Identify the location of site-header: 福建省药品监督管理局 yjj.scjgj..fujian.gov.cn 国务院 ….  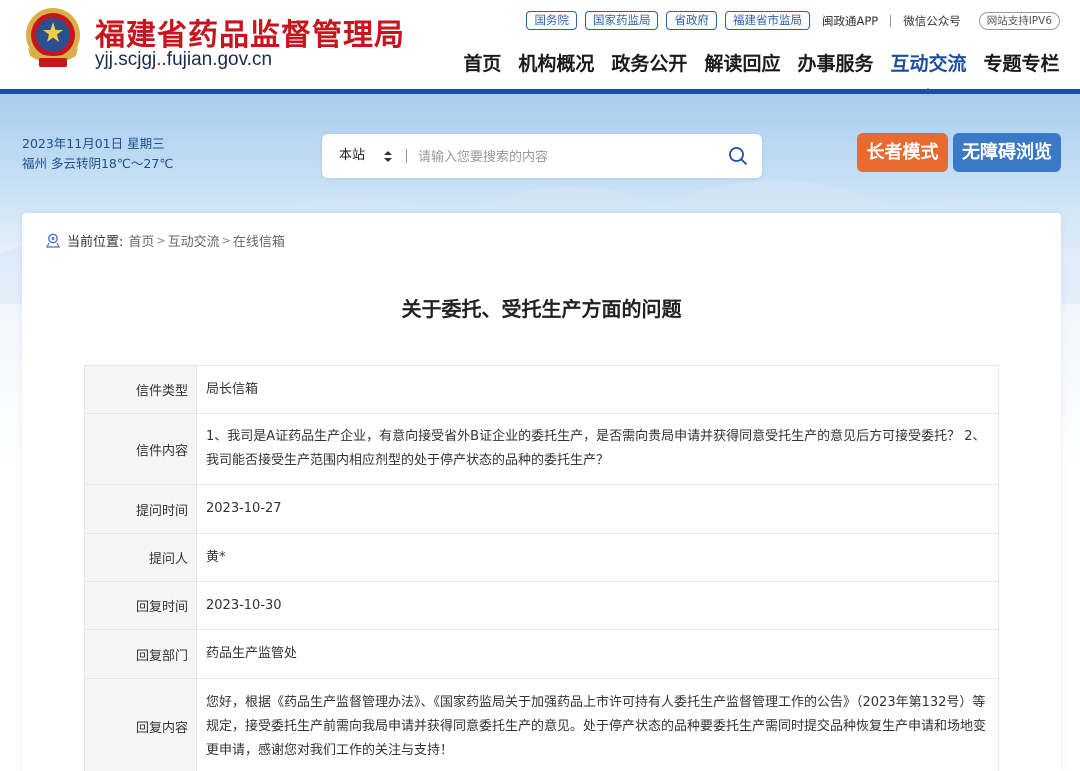
(540, 48).